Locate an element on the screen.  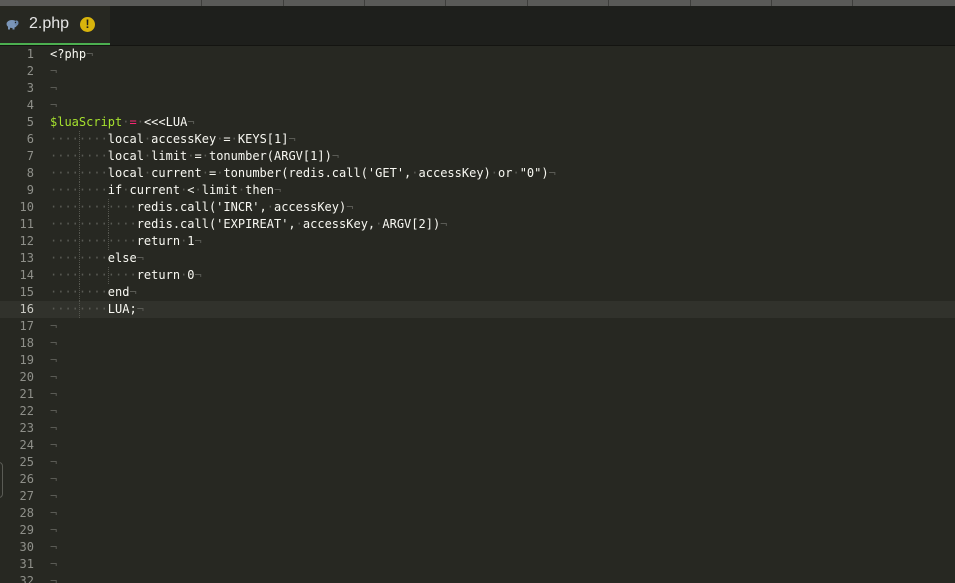
code-line: 2 ¬ is located at coordinates (477, 71).